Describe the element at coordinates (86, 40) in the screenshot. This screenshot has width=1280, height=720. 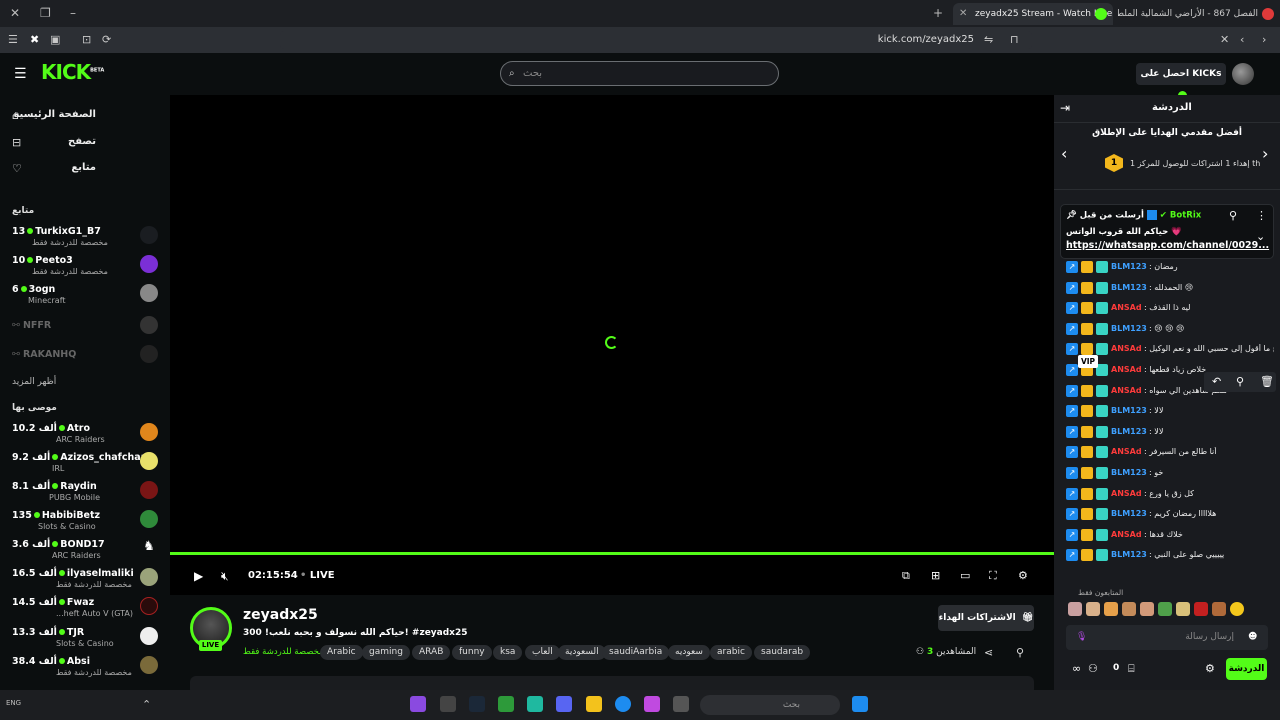
I see `screenshot-icon: ⊡` at that location.